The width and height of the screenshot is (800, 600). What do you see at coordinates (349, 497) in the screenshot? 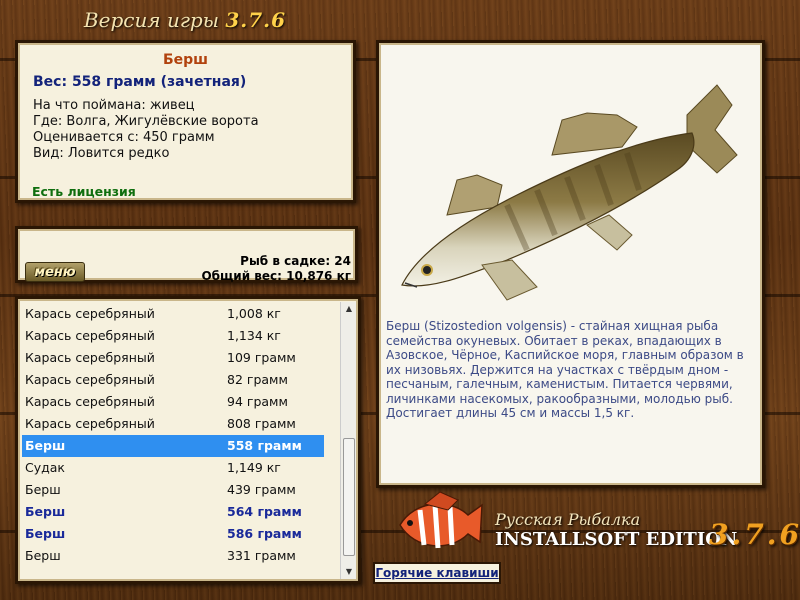
I see `scrollbar-thumb` at bounding box center [349, 497].